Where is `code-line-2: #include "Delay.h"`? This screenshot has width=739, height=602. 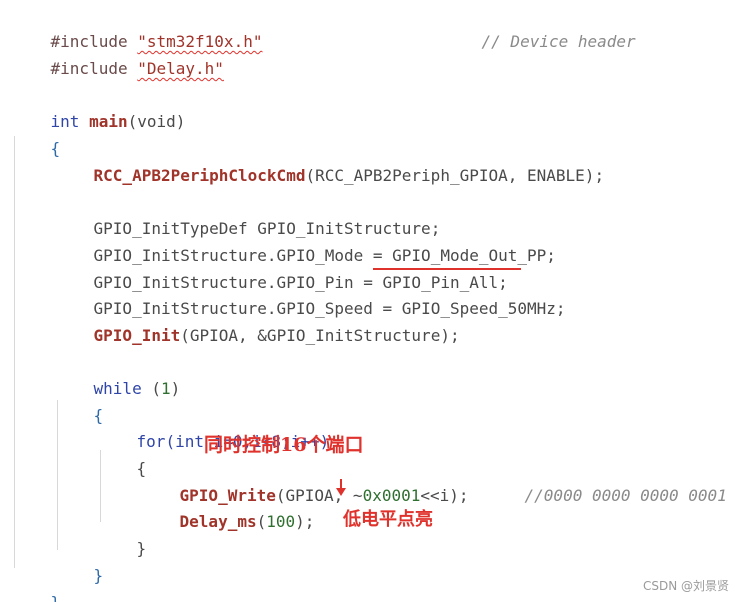
code-line-2: #include "Delay.h" is located at coordinates (118, 54).